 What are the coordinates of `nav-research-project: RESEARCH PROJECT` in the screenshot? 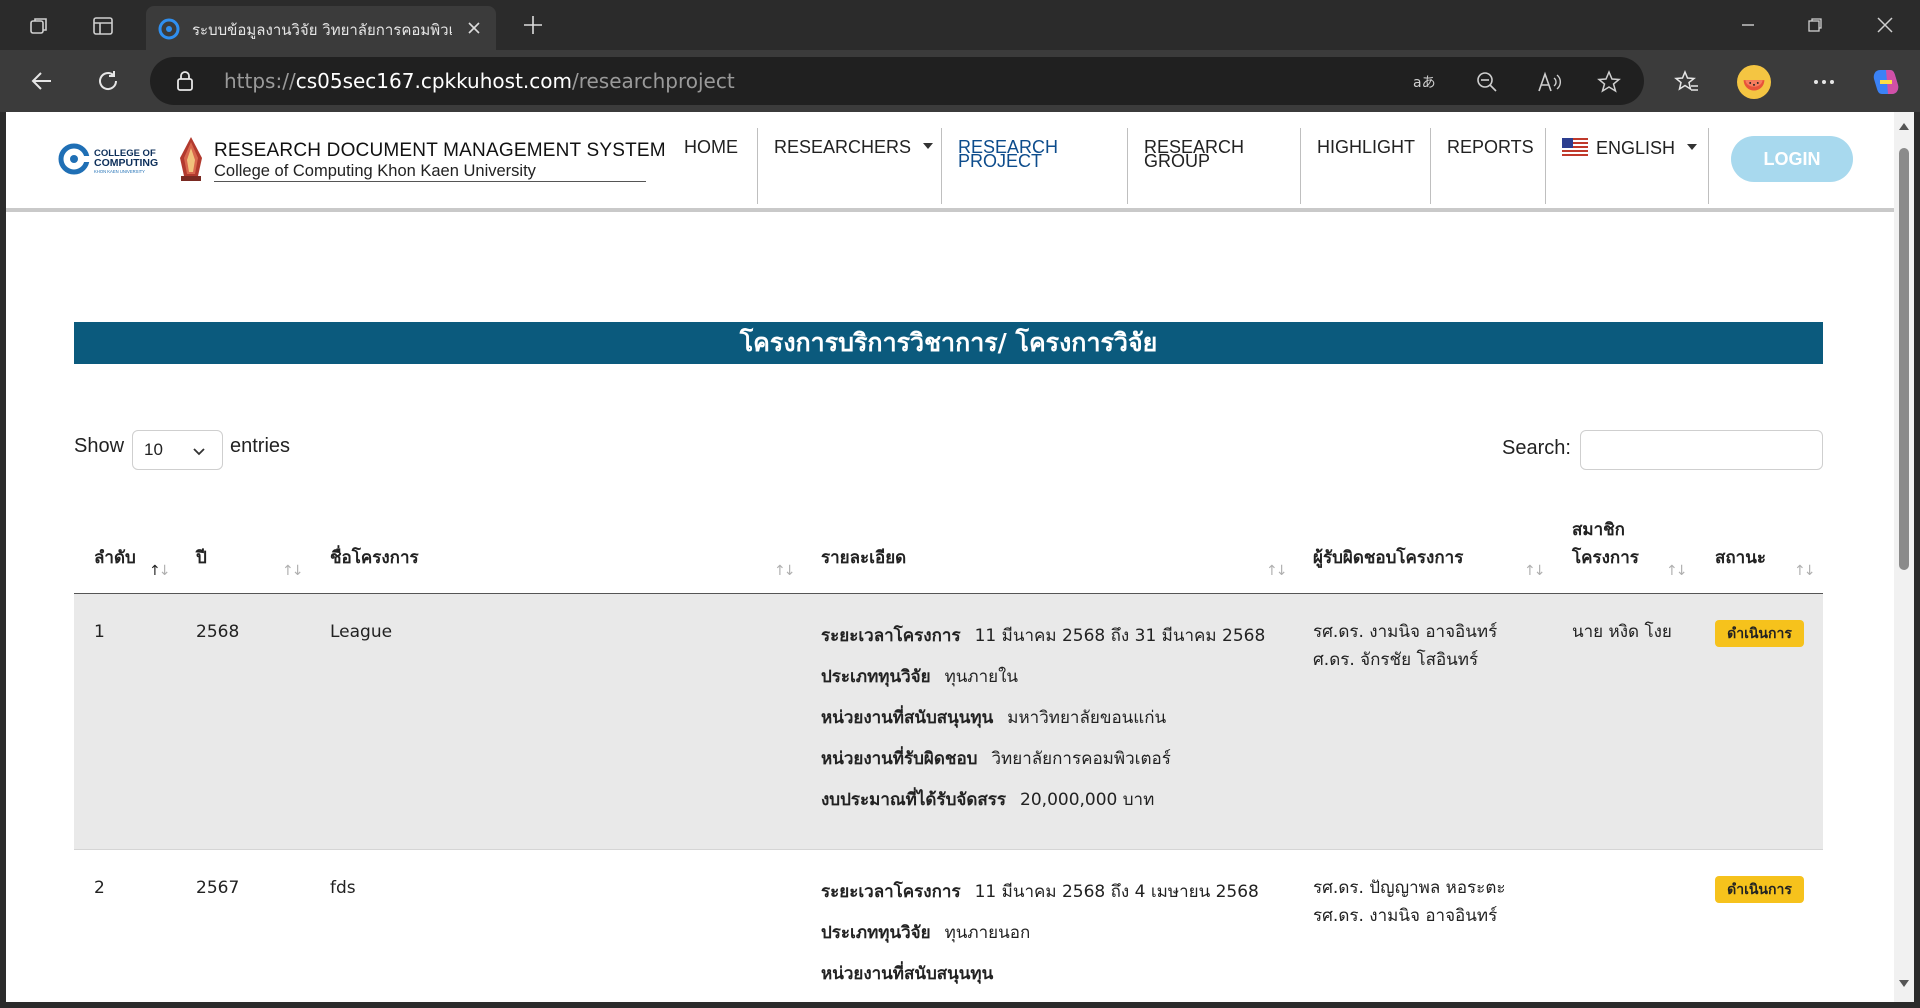 It's located at (1008, 154).